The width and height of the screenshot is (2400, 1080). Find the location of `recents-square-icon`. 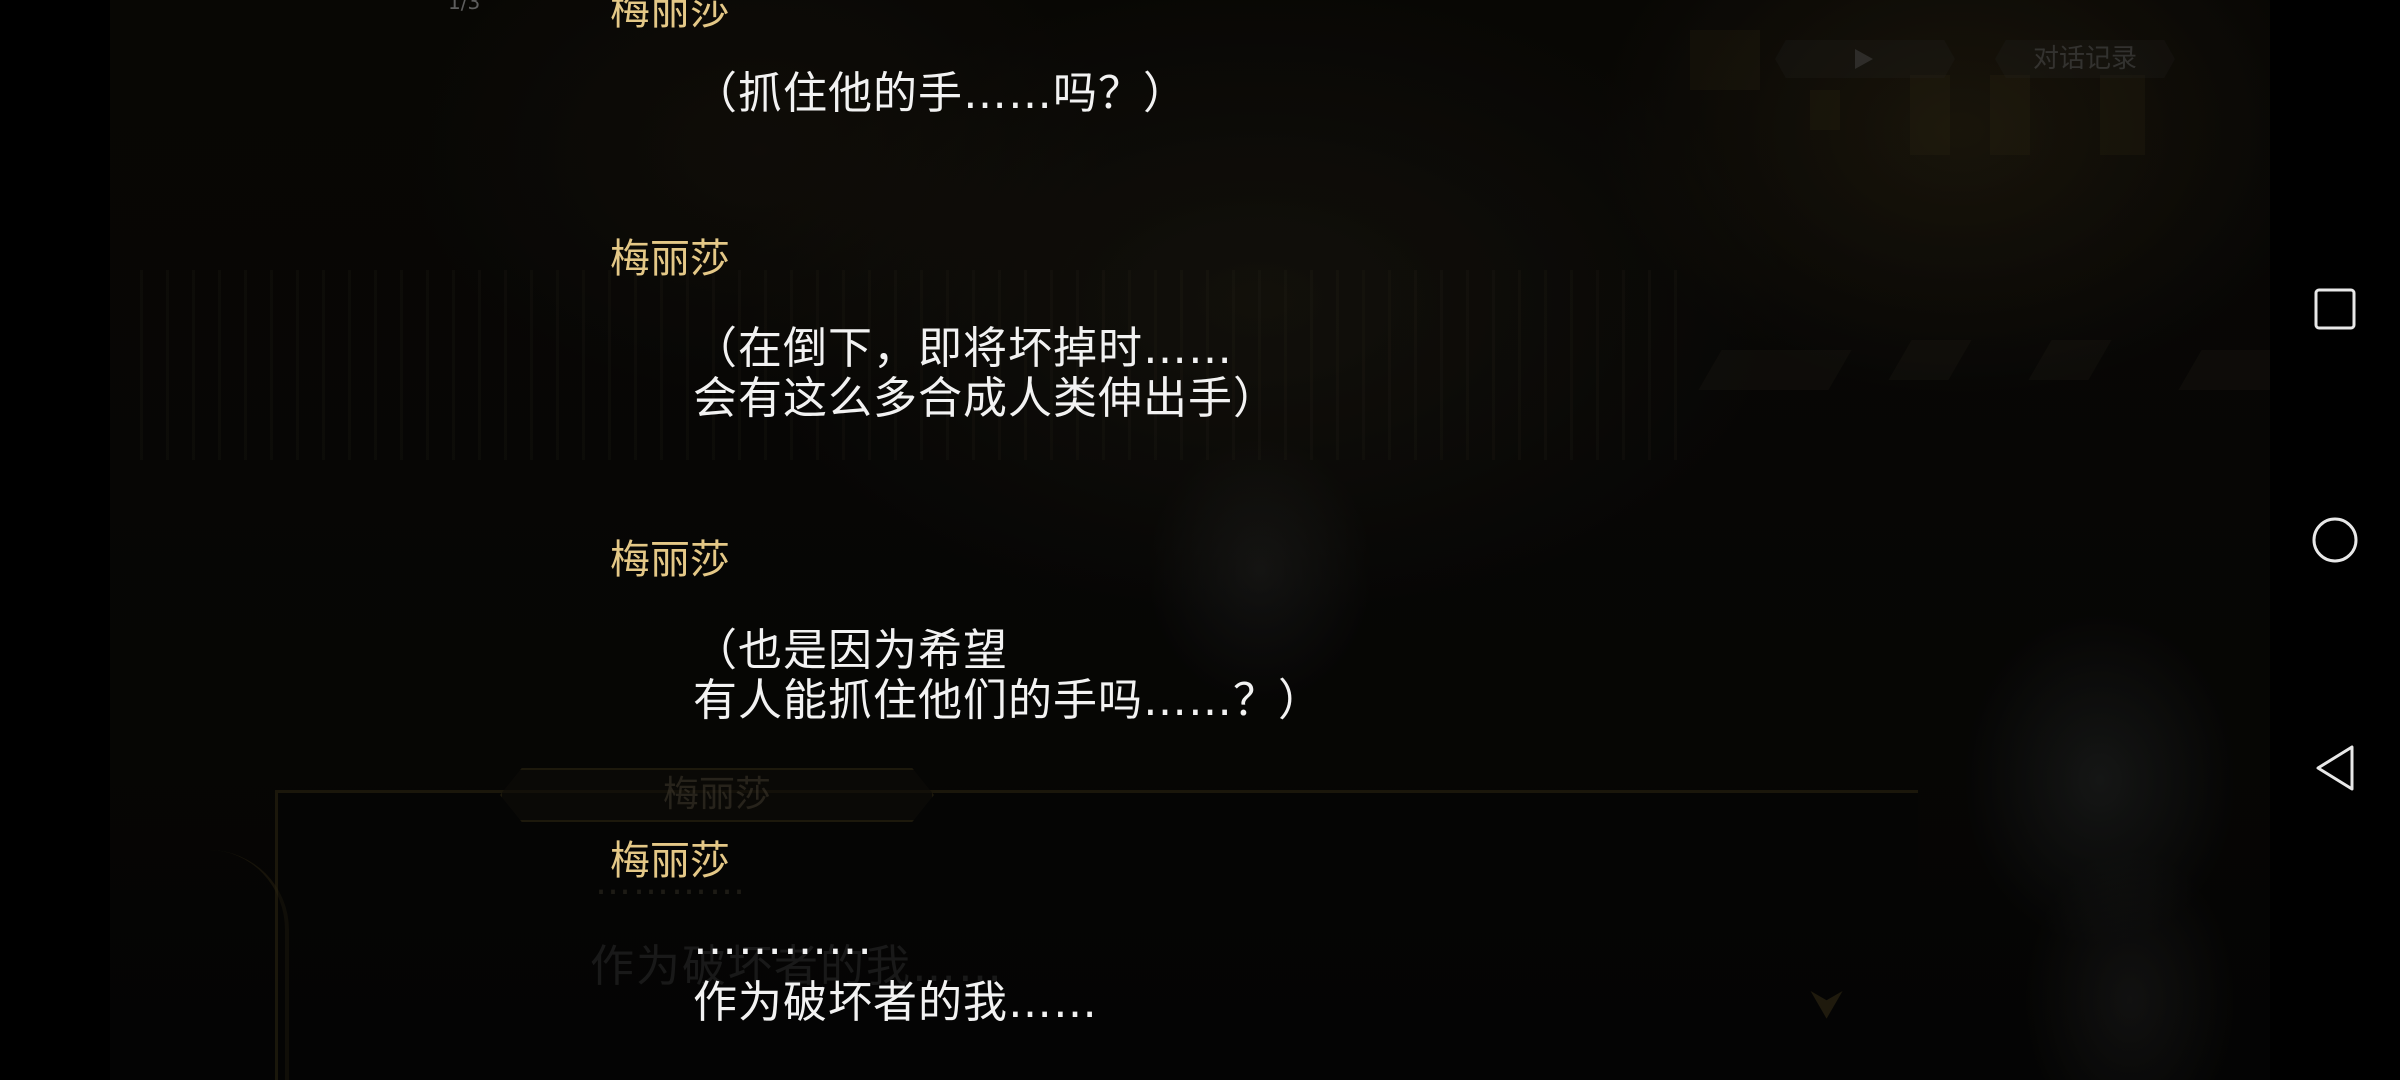

recents-square-icon is located at coordinates (2335, 309).